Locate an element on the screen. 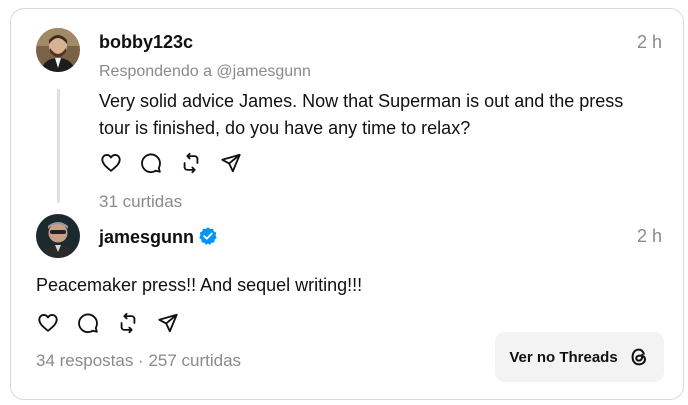  main-stats: 34 respostas · 257 curtidas is located at coordinates (139, 360).